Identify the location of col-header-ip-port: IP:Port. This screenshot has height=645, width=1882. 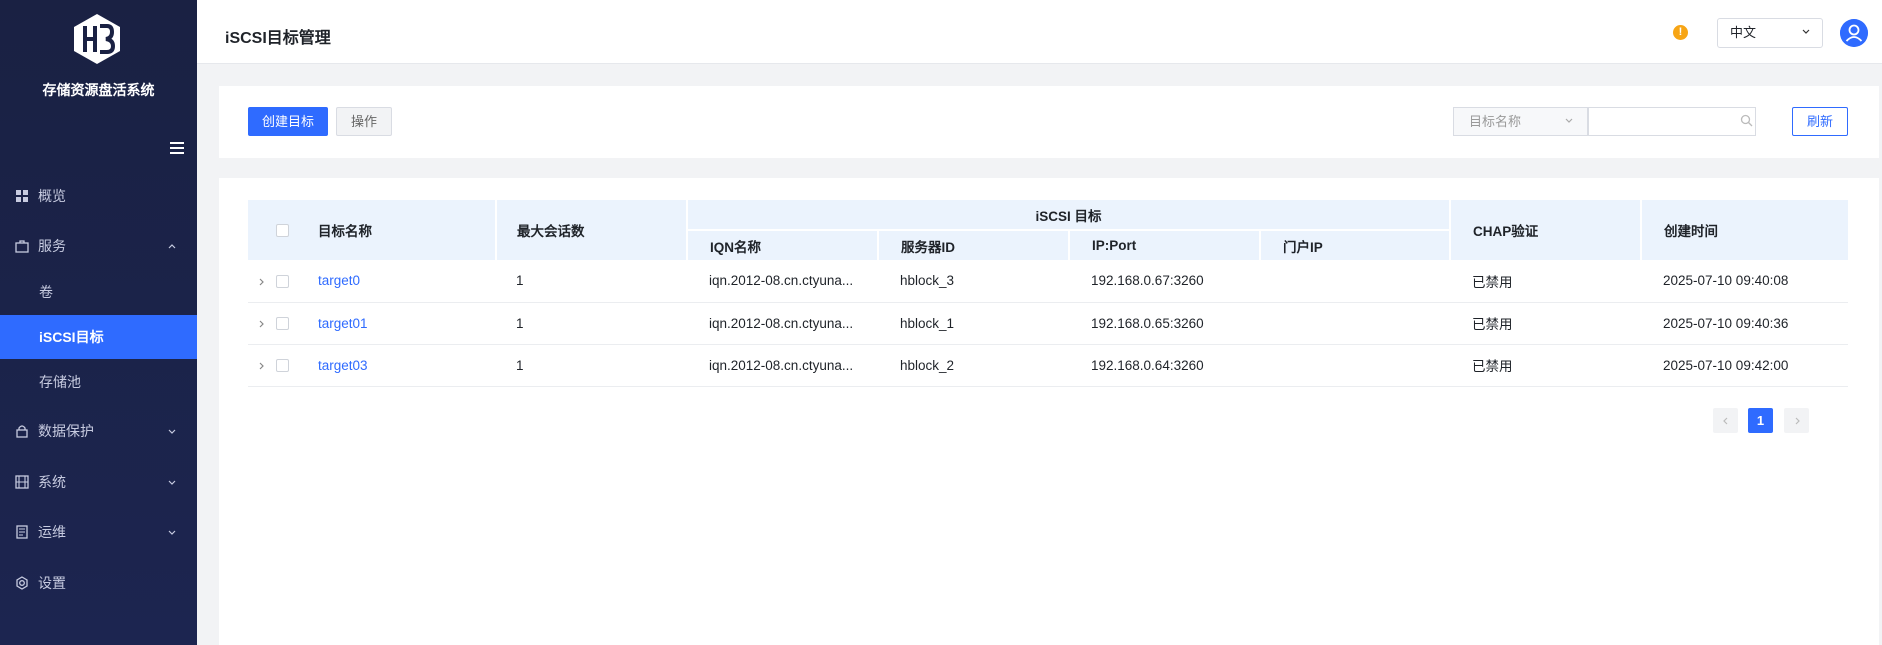
(1165, 245).